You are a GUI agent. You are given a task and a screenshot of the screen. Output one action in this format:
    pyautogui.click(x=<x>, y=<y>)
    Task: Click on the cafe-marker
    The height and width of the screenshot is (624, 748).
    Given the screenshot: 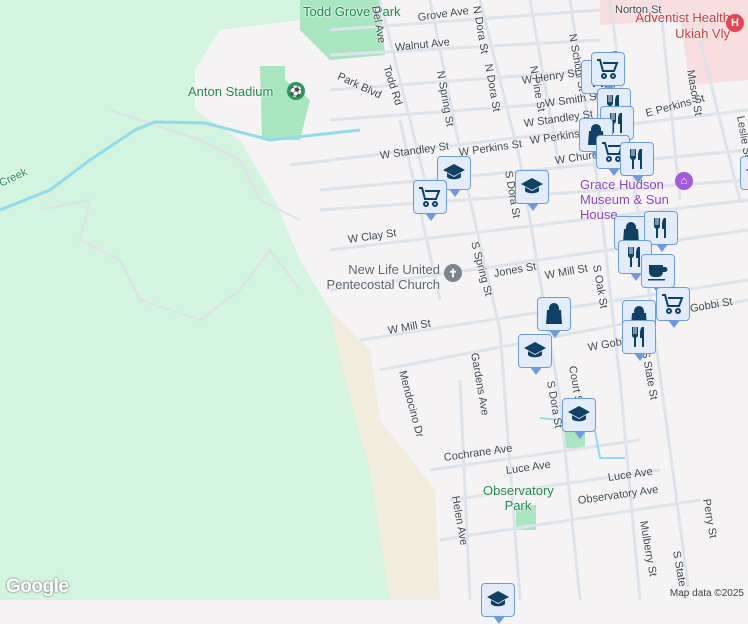 What is the action you would take?
    pyautogui.click(x=658, y=274)
    